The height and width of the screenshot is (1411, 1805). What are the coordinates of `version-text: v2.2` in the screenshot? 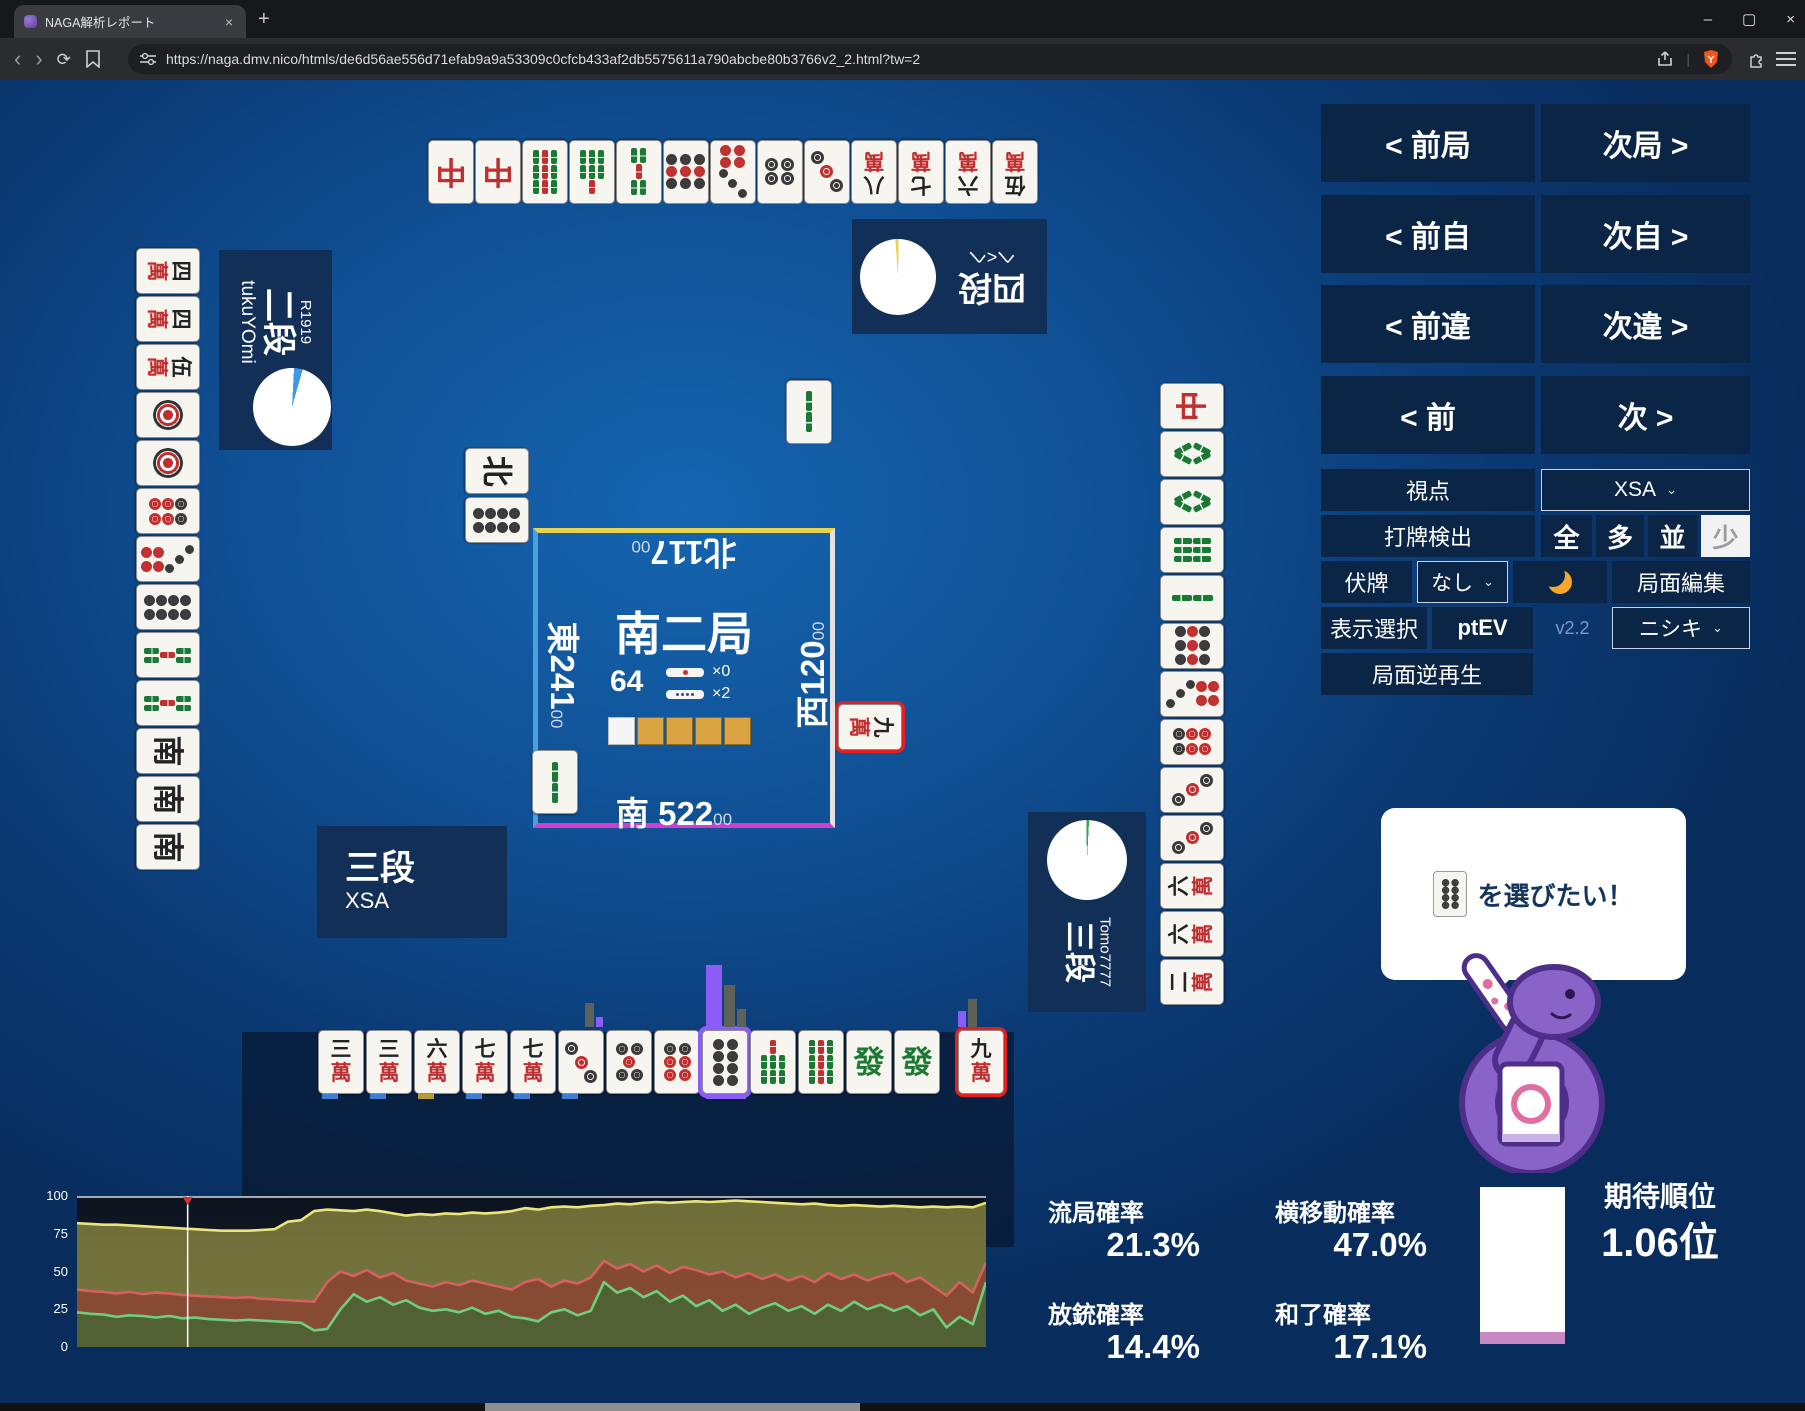 It's located at (1572, 627).